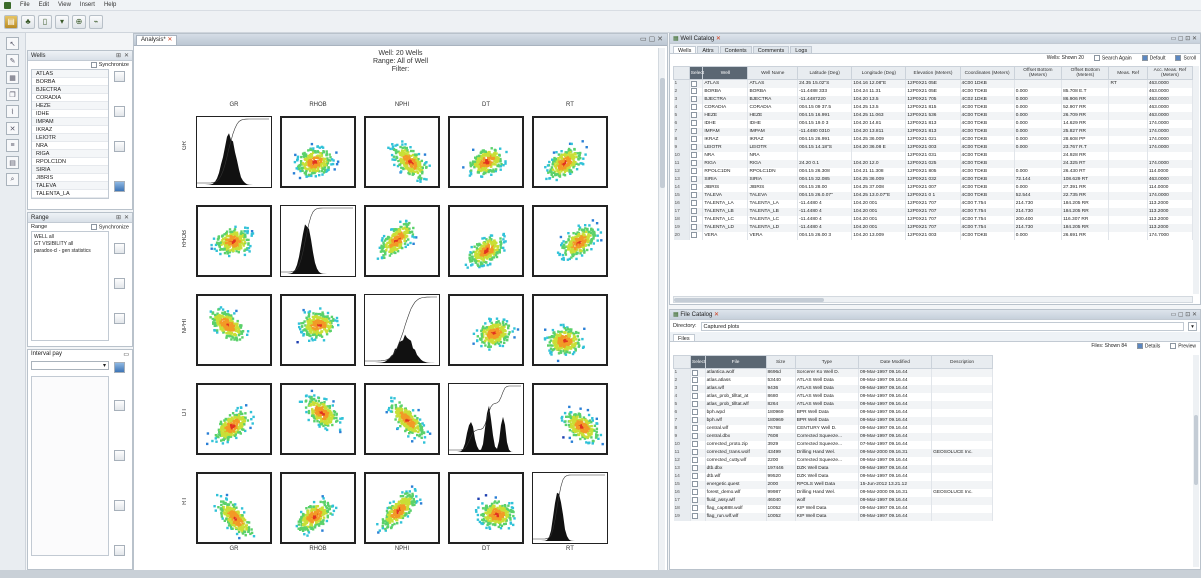 The width and height of the screenshot is (1201, 578). I want to click on add-well-icon, so click(119, 76).